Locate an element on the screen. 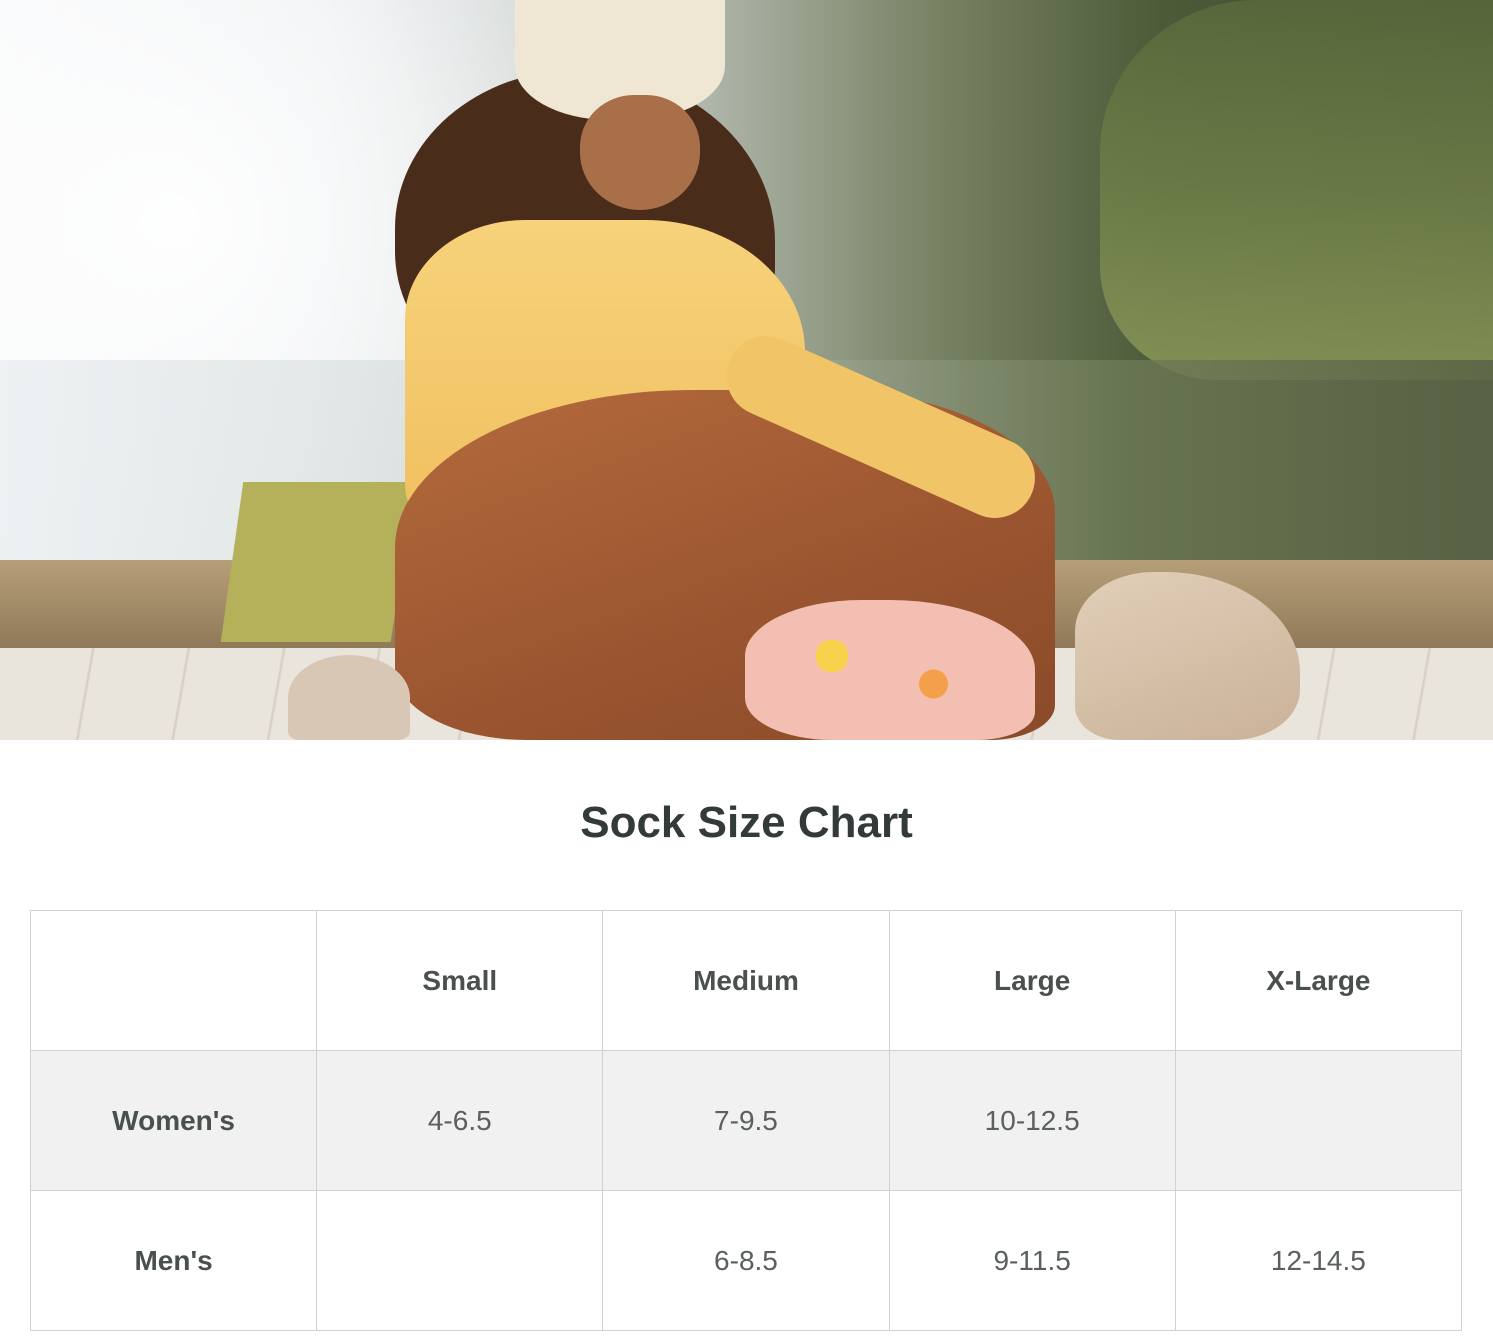 Image resolution: width=1493 pixels, height=1338 pixels. row-header-mens: Men's is located at coordinates (173, 1260).